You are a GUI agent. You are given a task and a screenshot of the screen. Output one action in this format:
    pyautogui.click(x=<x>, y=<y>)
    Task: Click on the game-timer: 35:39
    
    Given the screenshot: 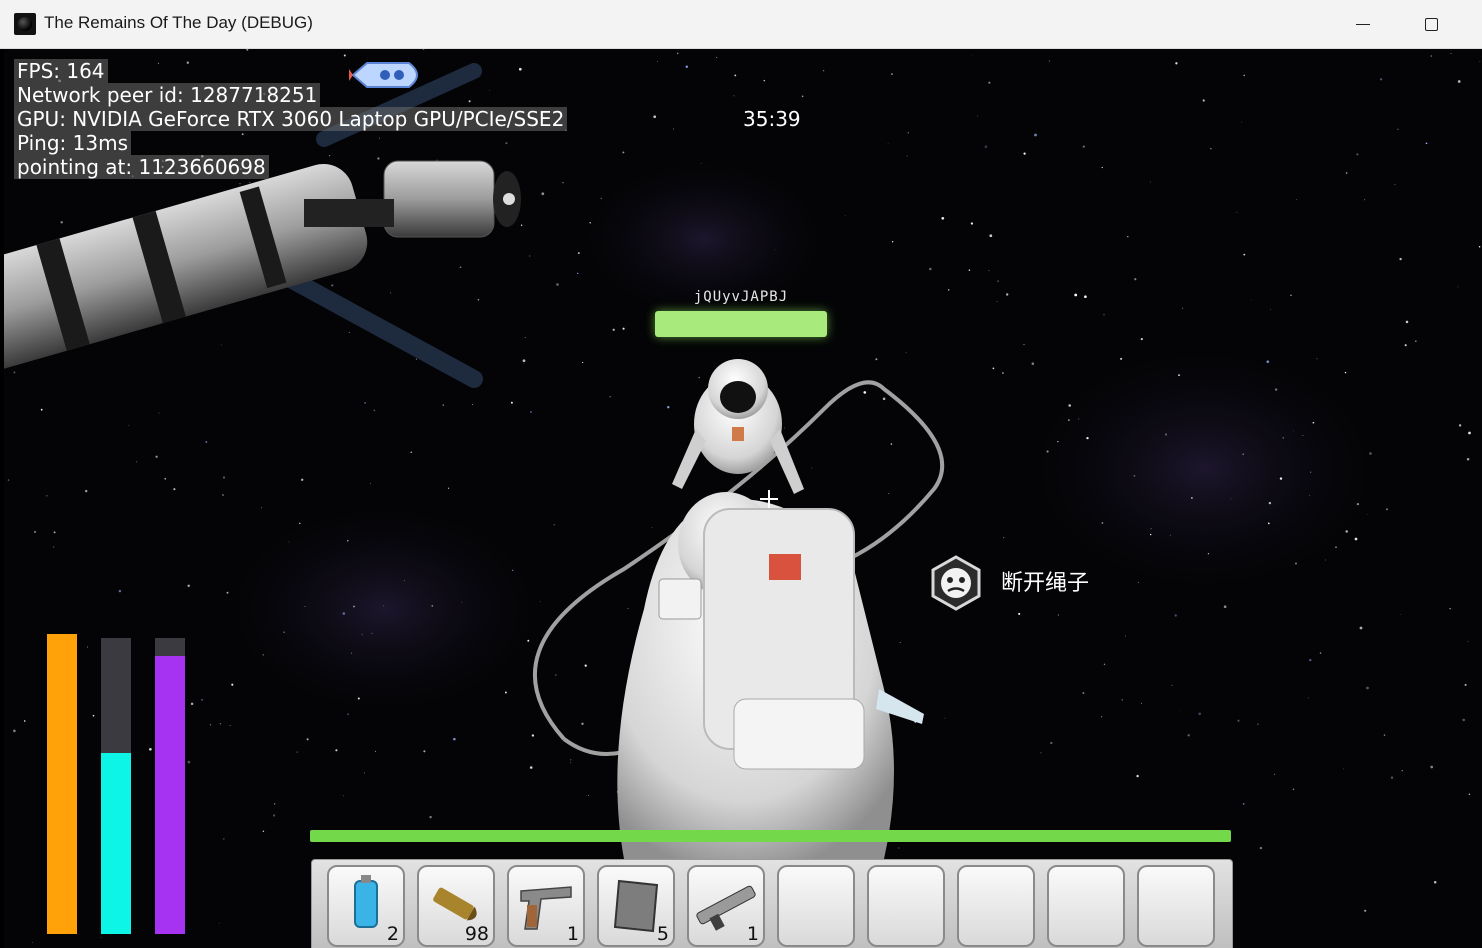 What is the action you would take?
    pyautogui.click(x=772, y=119)
    